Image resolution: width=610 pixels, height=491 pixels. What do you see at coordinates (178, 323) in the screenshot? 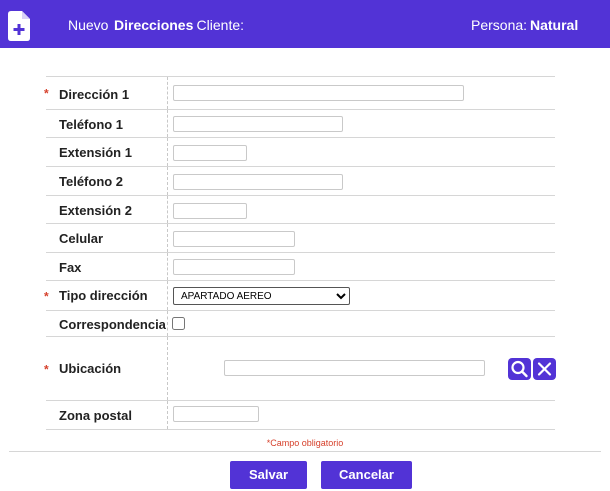
I see `correspondence-checkbox` at bounding box center [178, 323].